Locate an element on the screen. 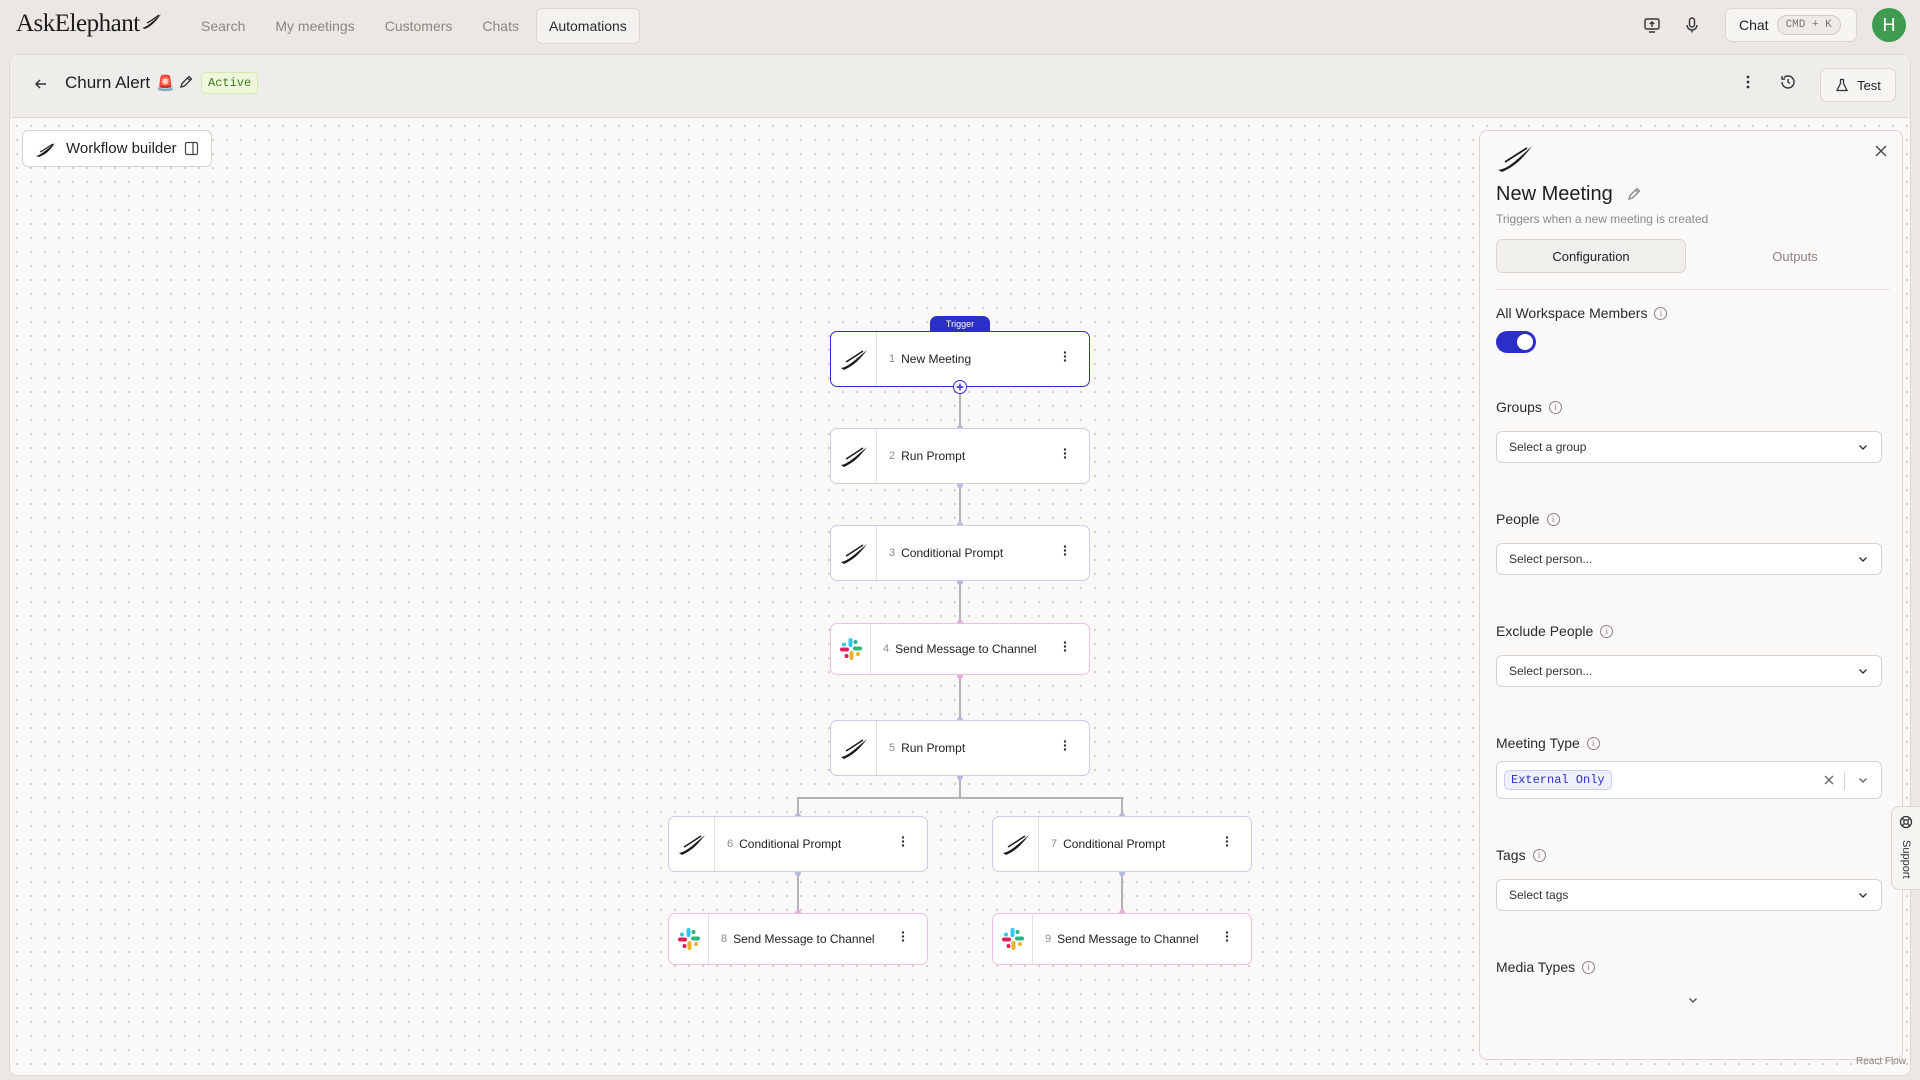 Image resolution: width=1920 pixels, height=1080 pixels. siren-emoji: 🚨 is located at coordinates (165, 83).